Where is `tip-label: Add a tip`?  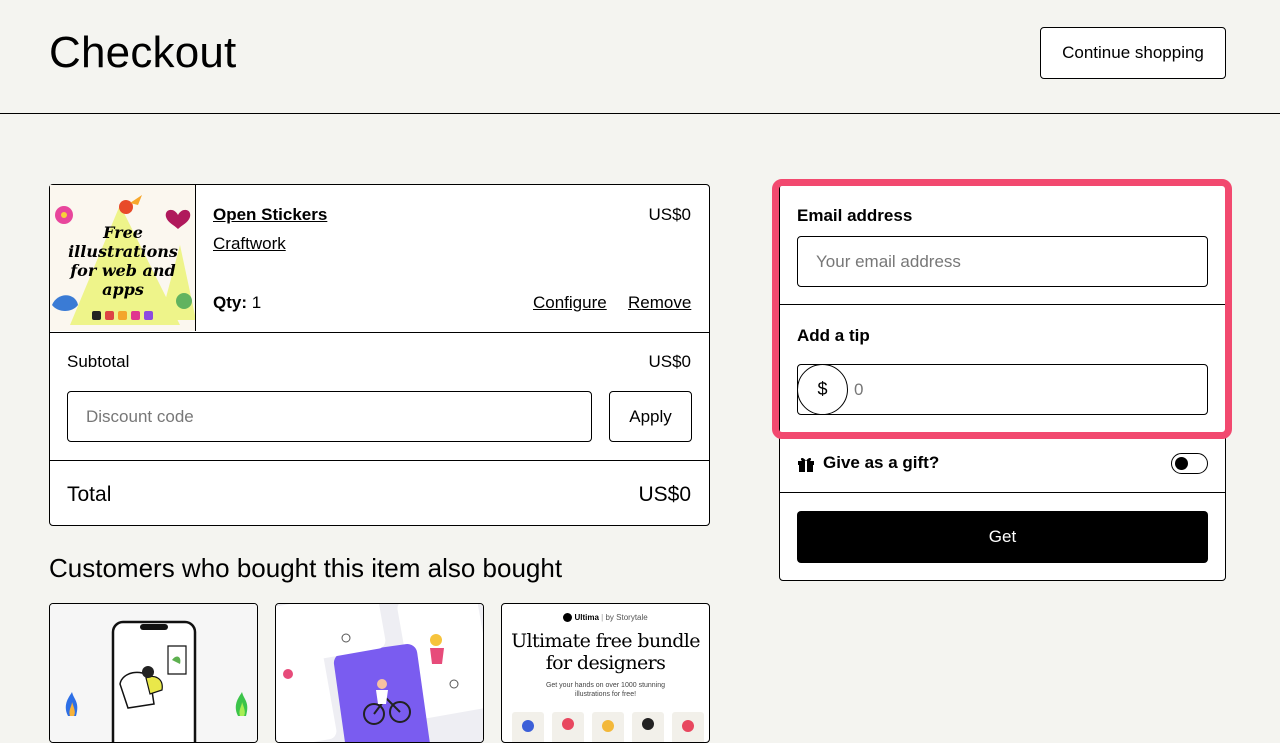
tip-label: Add a tip is located at coordinates (833, 335).